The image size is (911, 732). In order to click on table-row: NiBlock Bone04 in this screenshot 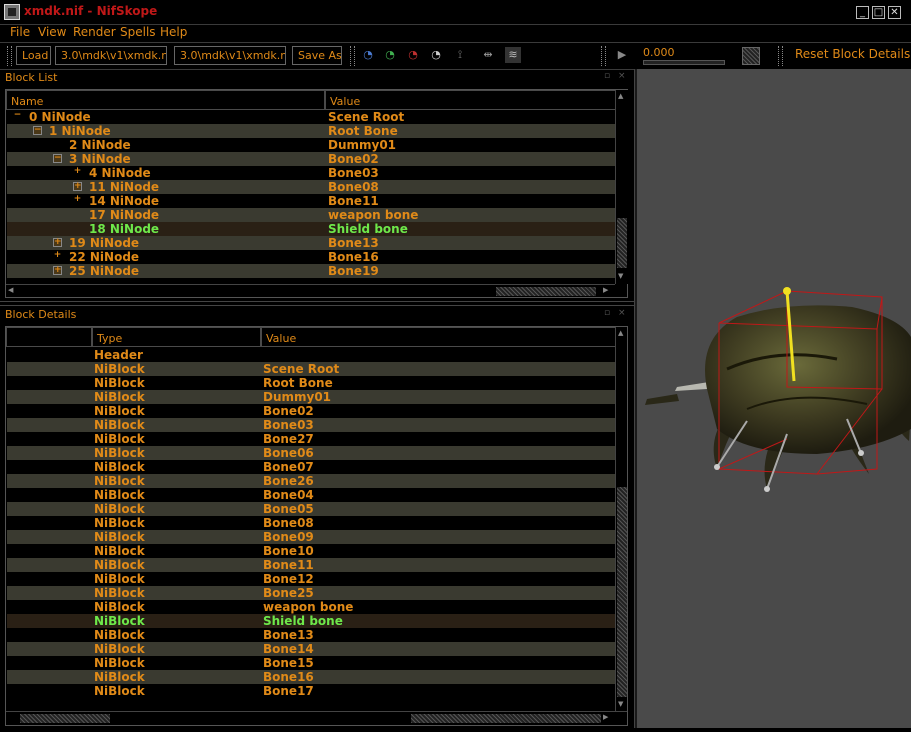, I will do `click(311, 495)`.